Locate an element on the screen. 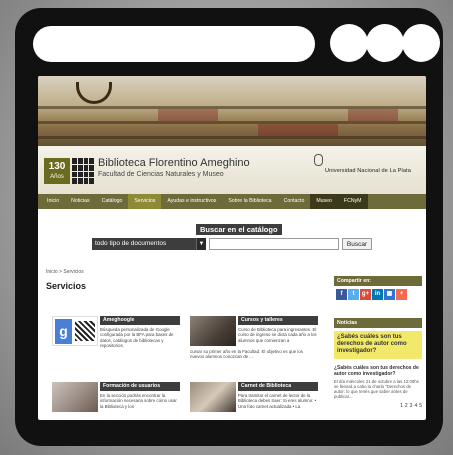 The image size is (453, 455). unlp-seal-icon is located at coordinates (318, 160).